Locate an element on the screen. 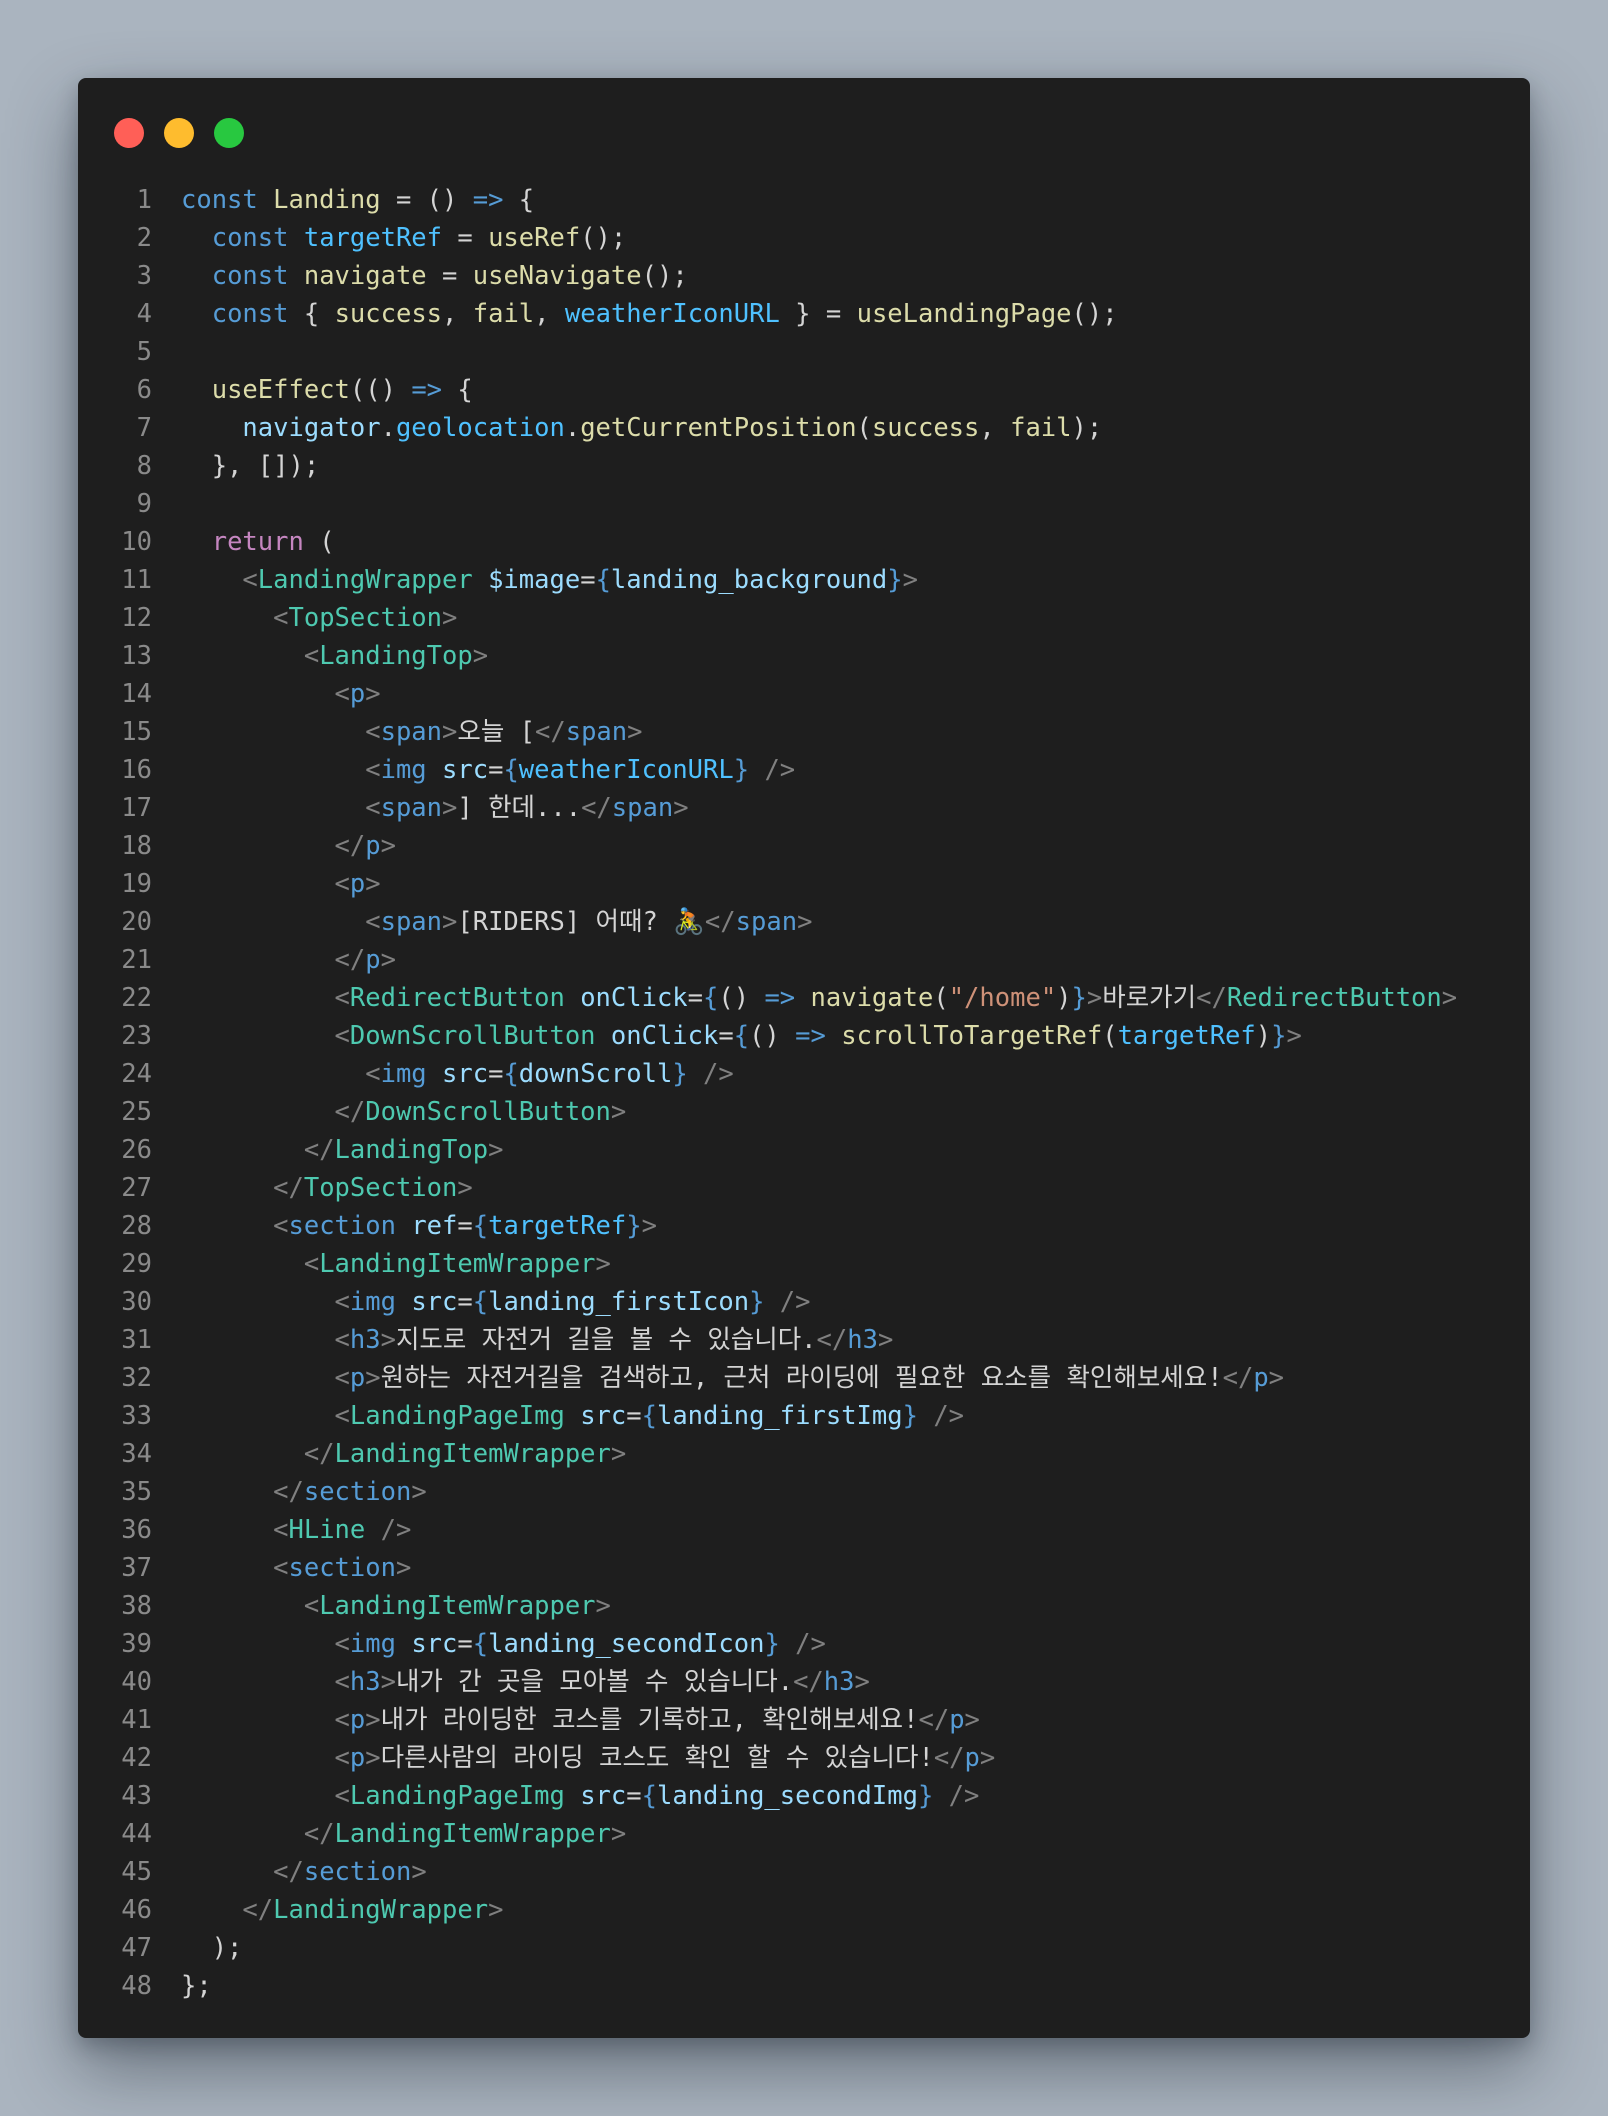 The width and height of the screenshot is (1608, 2116). line-code: <p>내가 라이딩한 코스를 기록하고, 확인해보세요!</p> is located at coordinates (580, 1720).